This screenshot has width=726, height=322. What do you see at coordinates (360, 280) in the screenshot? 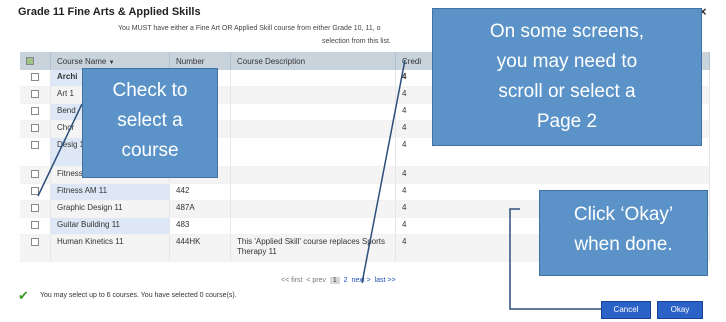
I see `pager-next: next >` at bounding box center [360, 280].